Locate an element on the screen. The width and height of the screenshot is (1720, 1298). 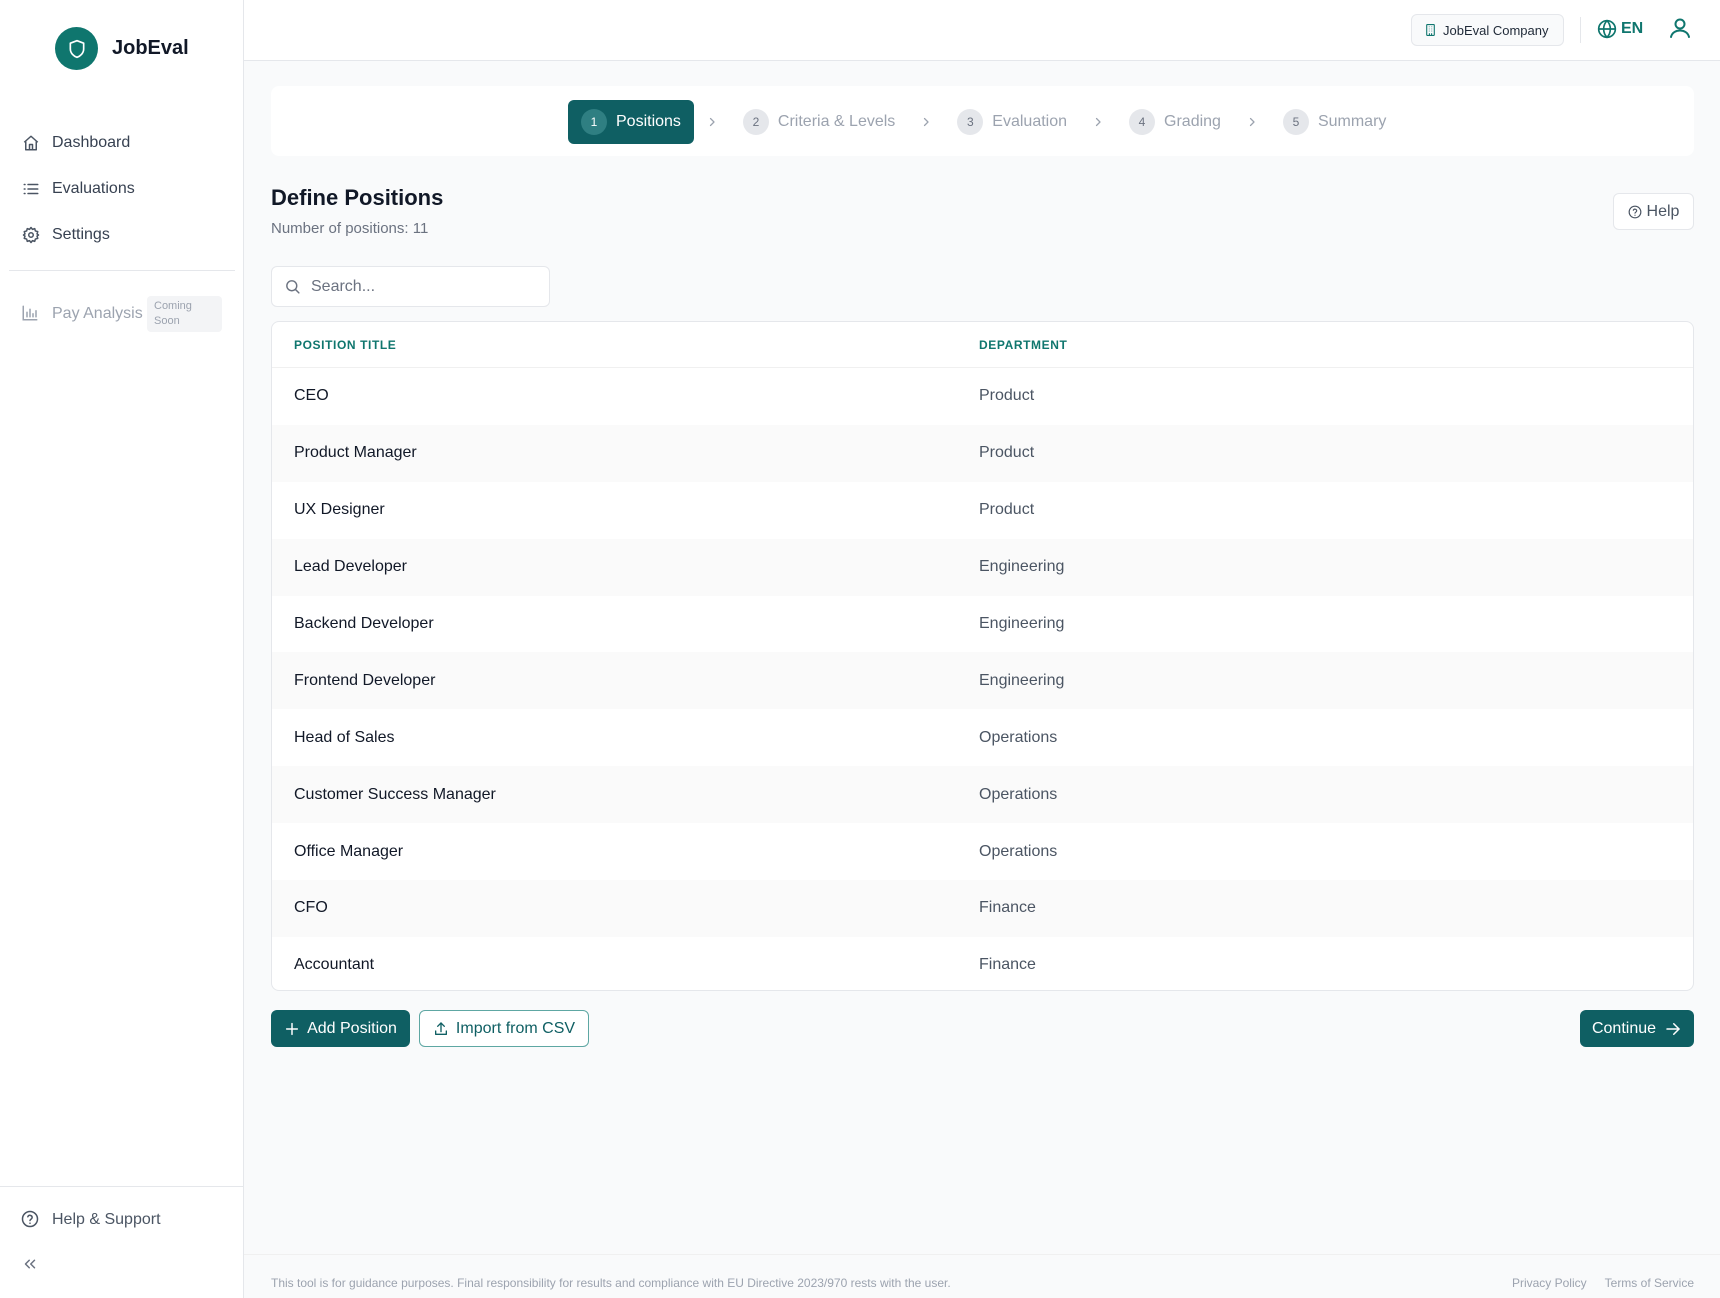
help-support-label: Help & Support is located at coordinates (106, 1219).